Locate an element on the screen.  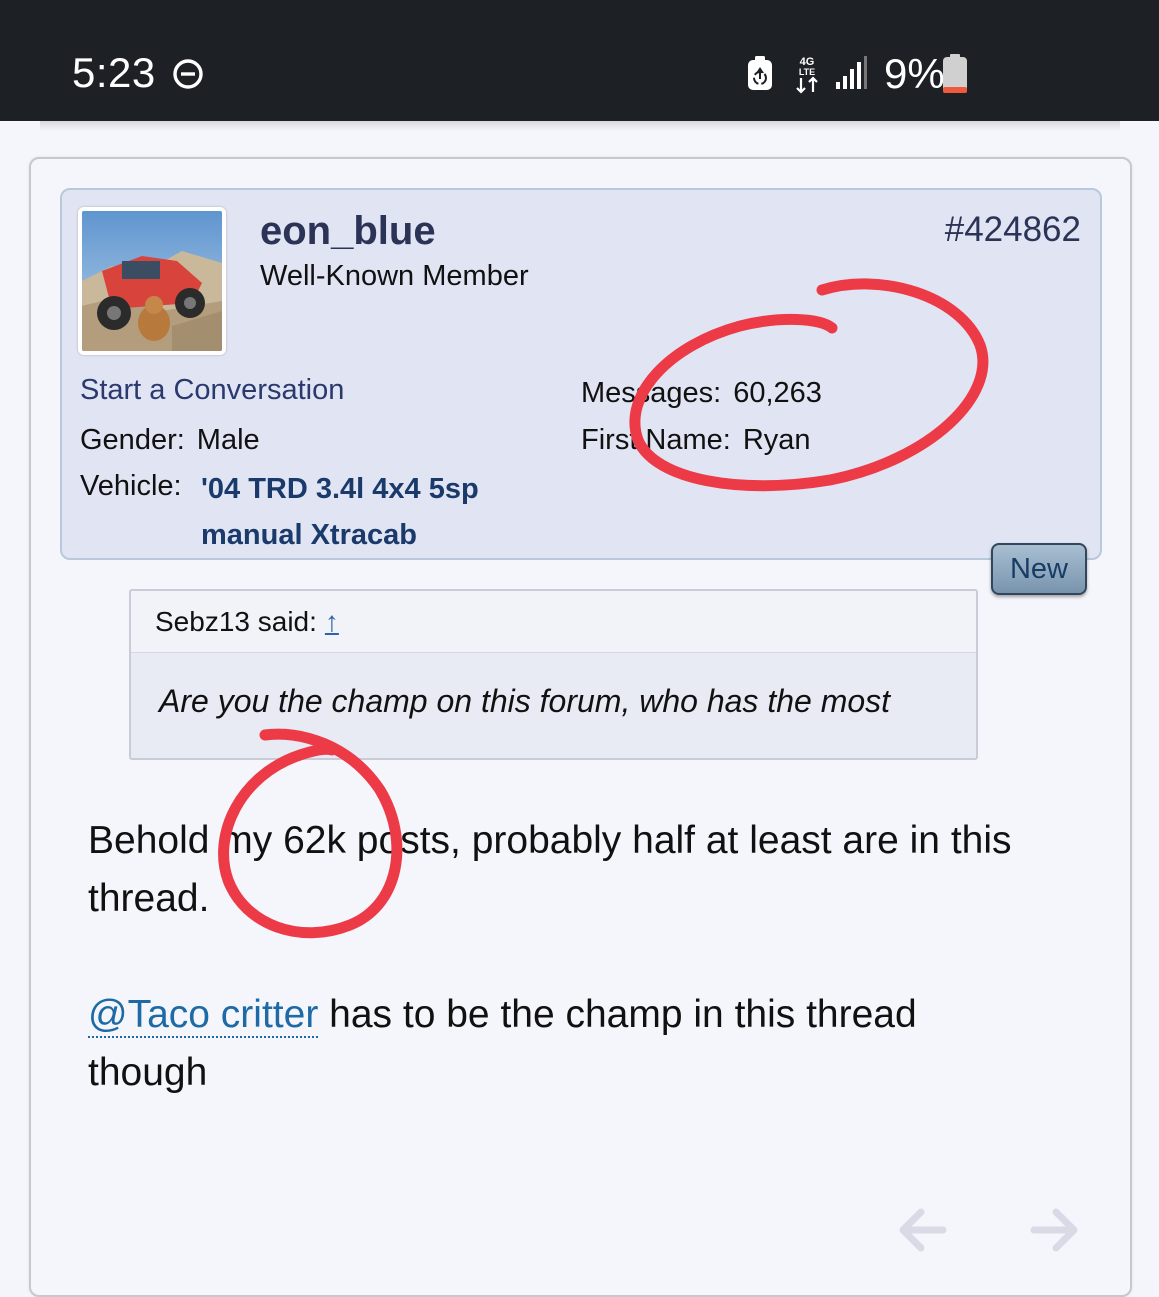
gender-field: Gender: Male is located at coordinates (170, 440).